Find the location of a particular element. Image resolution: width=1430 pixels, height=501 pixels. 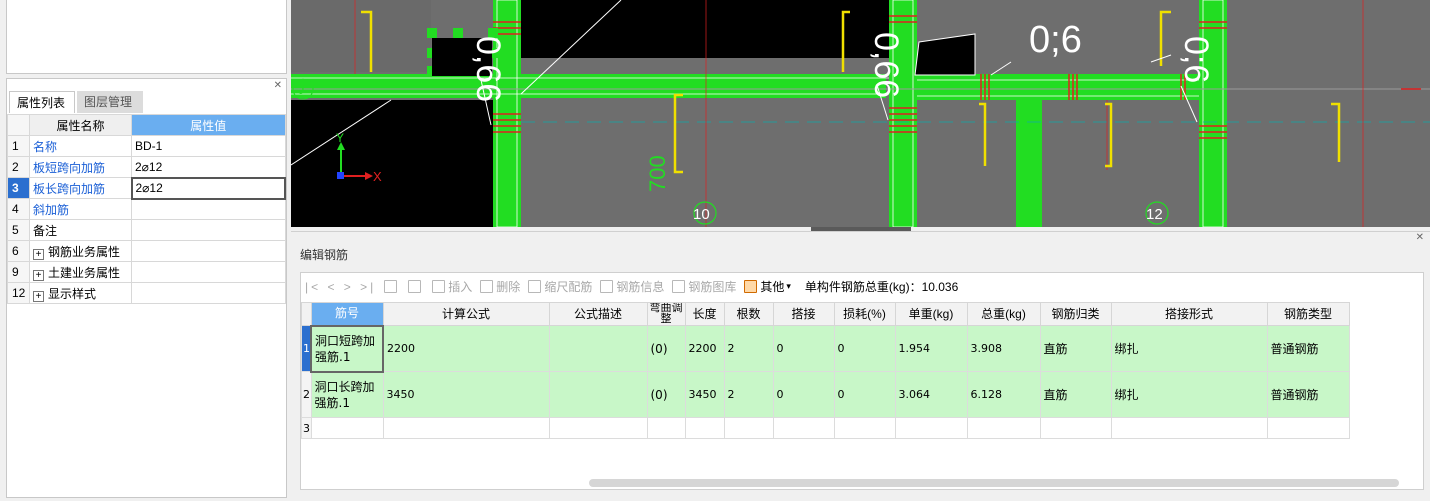

property-row: 2 板短跨向加筋 2⌀12 is located at coordinates (146, 167).